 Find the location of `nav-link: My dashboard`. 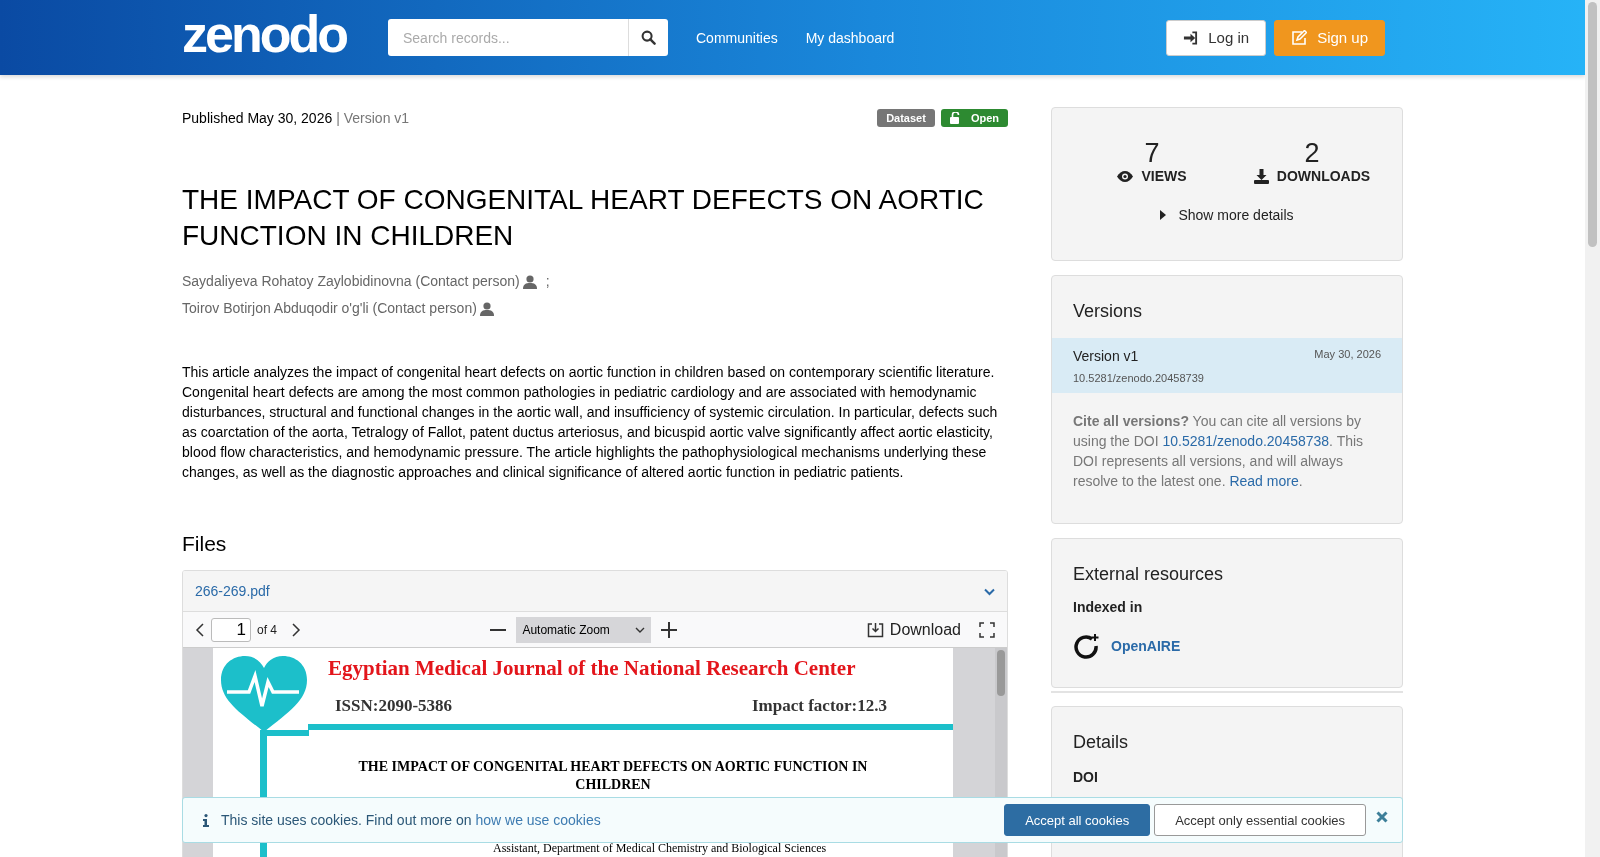

nav-link: My dashboard is located at coordinates (850, 37).